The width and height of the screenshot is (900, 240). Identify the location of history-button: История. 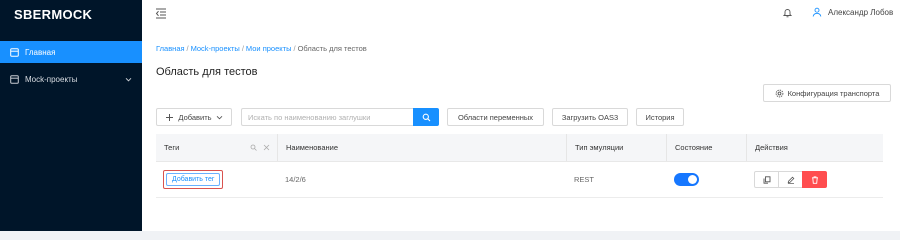
(660, 117).